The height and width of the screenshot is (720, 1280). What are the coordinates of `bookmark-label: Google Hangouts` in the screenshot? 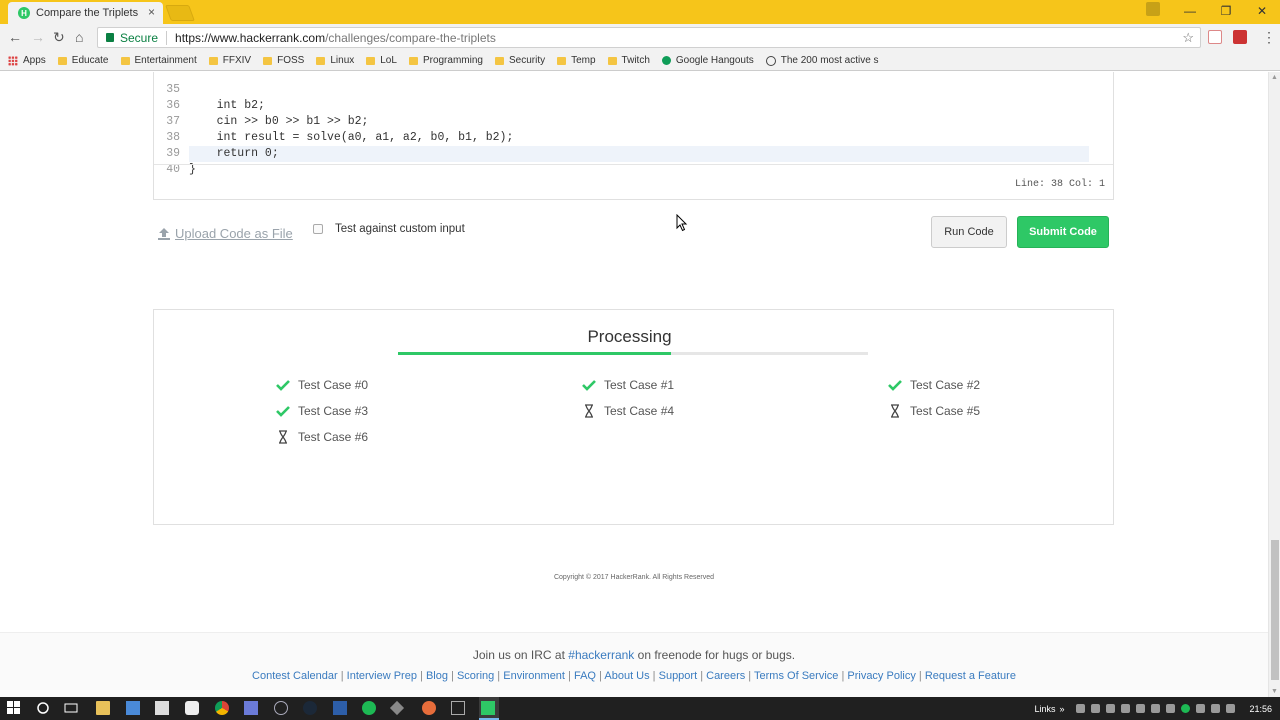 It's located at (714, 60).